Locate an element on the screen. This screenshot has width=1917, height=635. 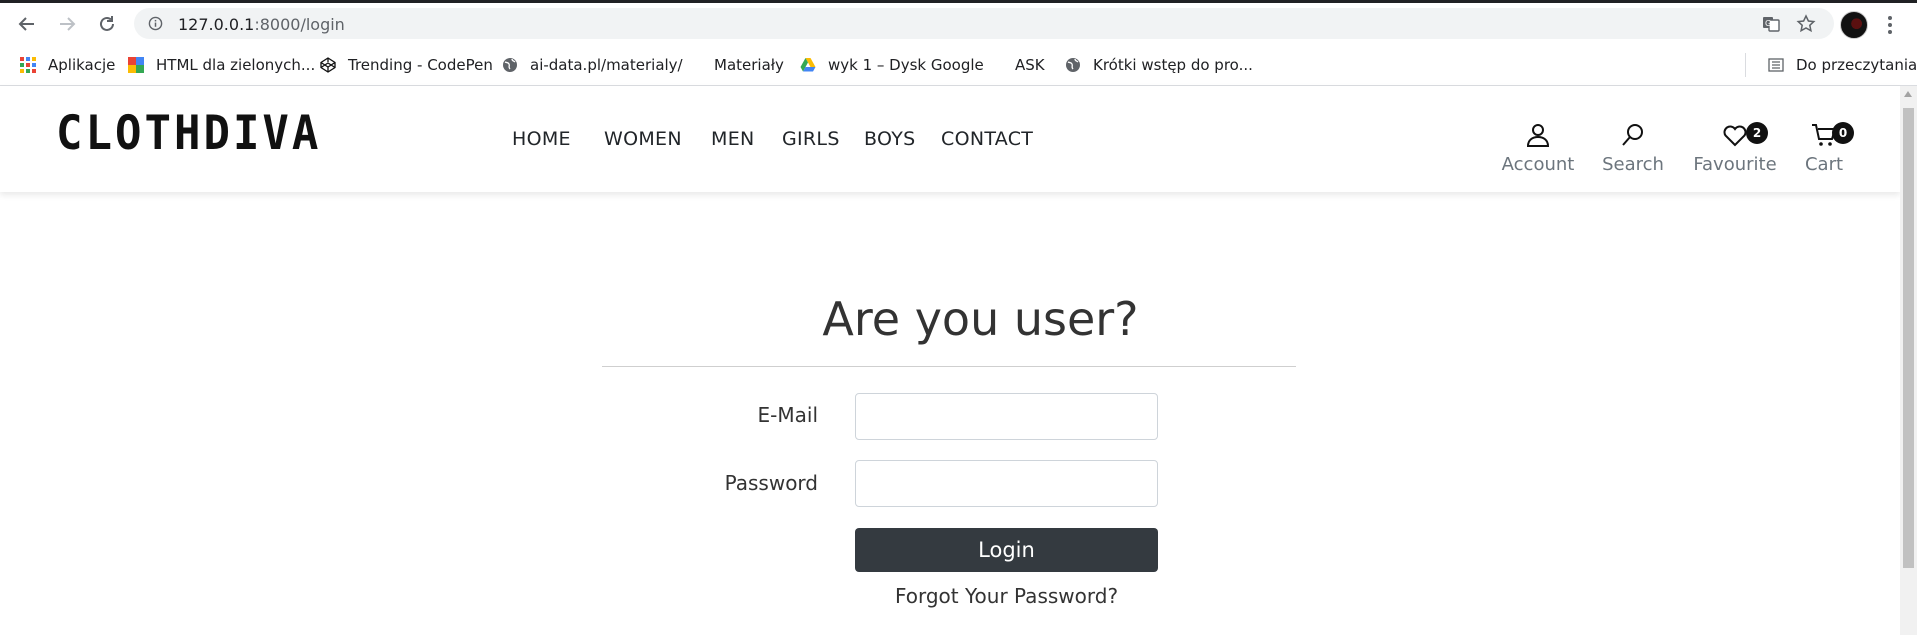
bookmark-apps: Aplikacje is located at coordinates (67, 65).